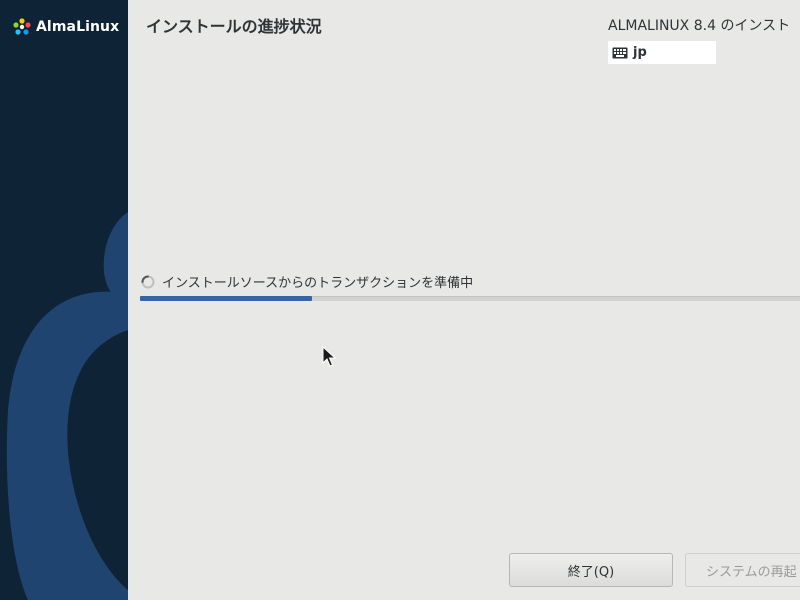 The height and width of the screenshot is (600, 800). Describe the element at coordinates (318, 283) in the screenshot. I see `progress-status-text: インストールソースからのトランザクションを準備中` at that location.